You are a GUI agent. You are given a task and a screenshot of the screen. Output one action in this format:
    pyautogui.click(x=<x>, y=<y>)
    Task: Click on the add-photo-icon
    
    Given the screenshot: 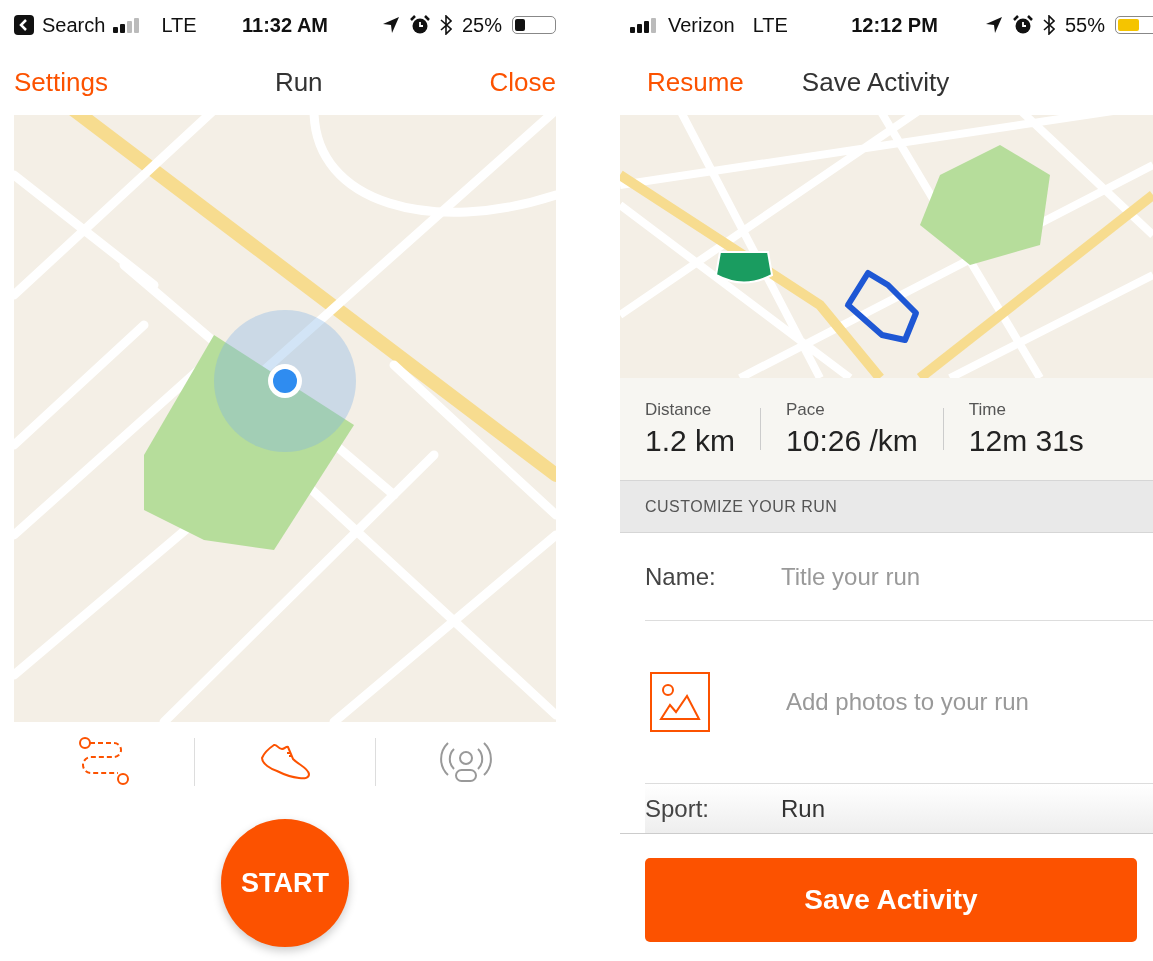 What is the action you would take?
    pyautogui.click(x=680, y=702)
    